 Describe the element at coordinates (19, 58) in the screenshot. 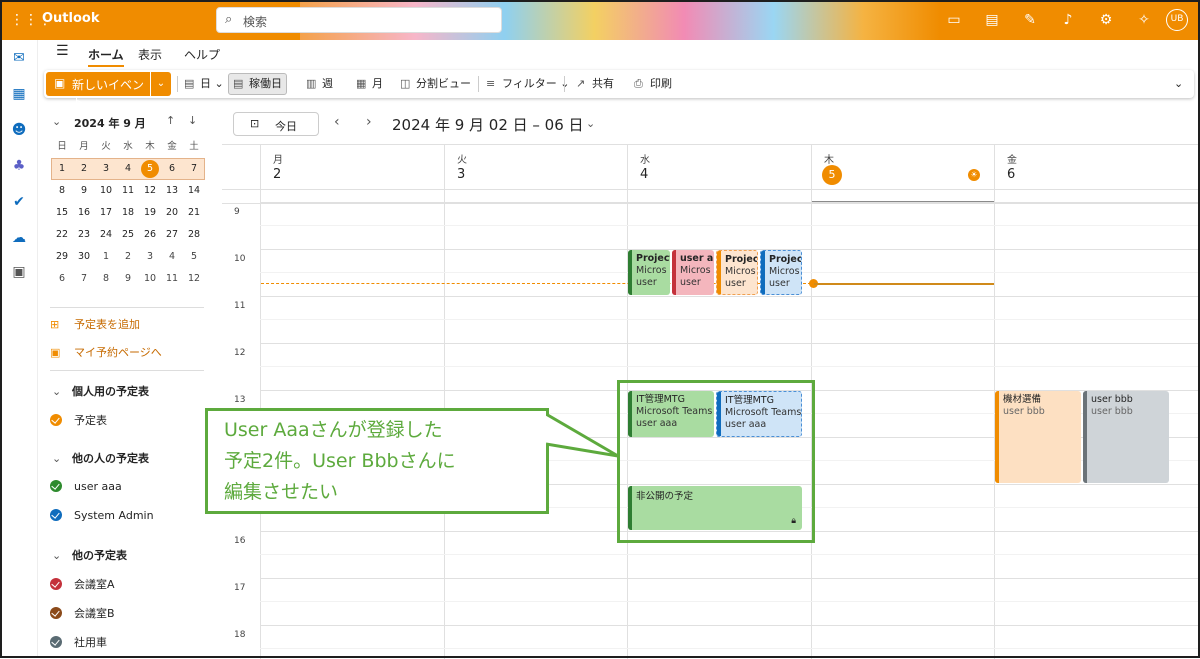

I see `mail-icon: ✉` at that location.